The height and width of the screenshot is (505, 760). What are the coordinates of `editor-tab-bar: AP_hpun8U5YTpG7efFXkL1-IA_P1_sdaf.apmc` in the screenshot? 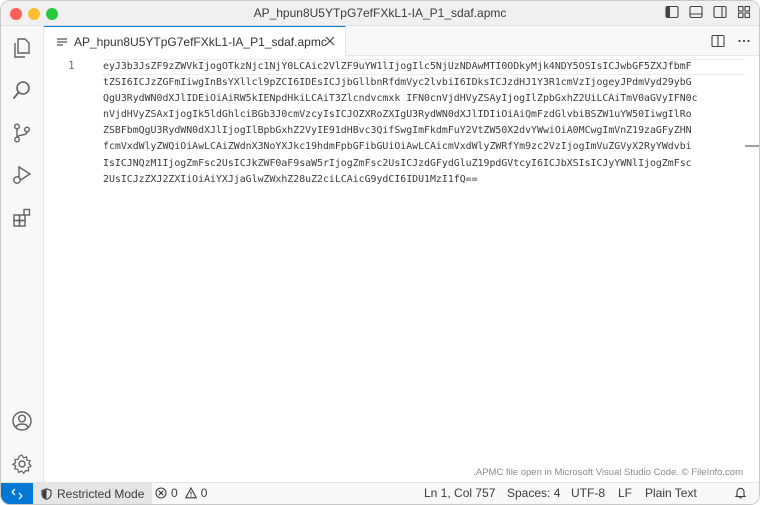 It's located at (401, 41).